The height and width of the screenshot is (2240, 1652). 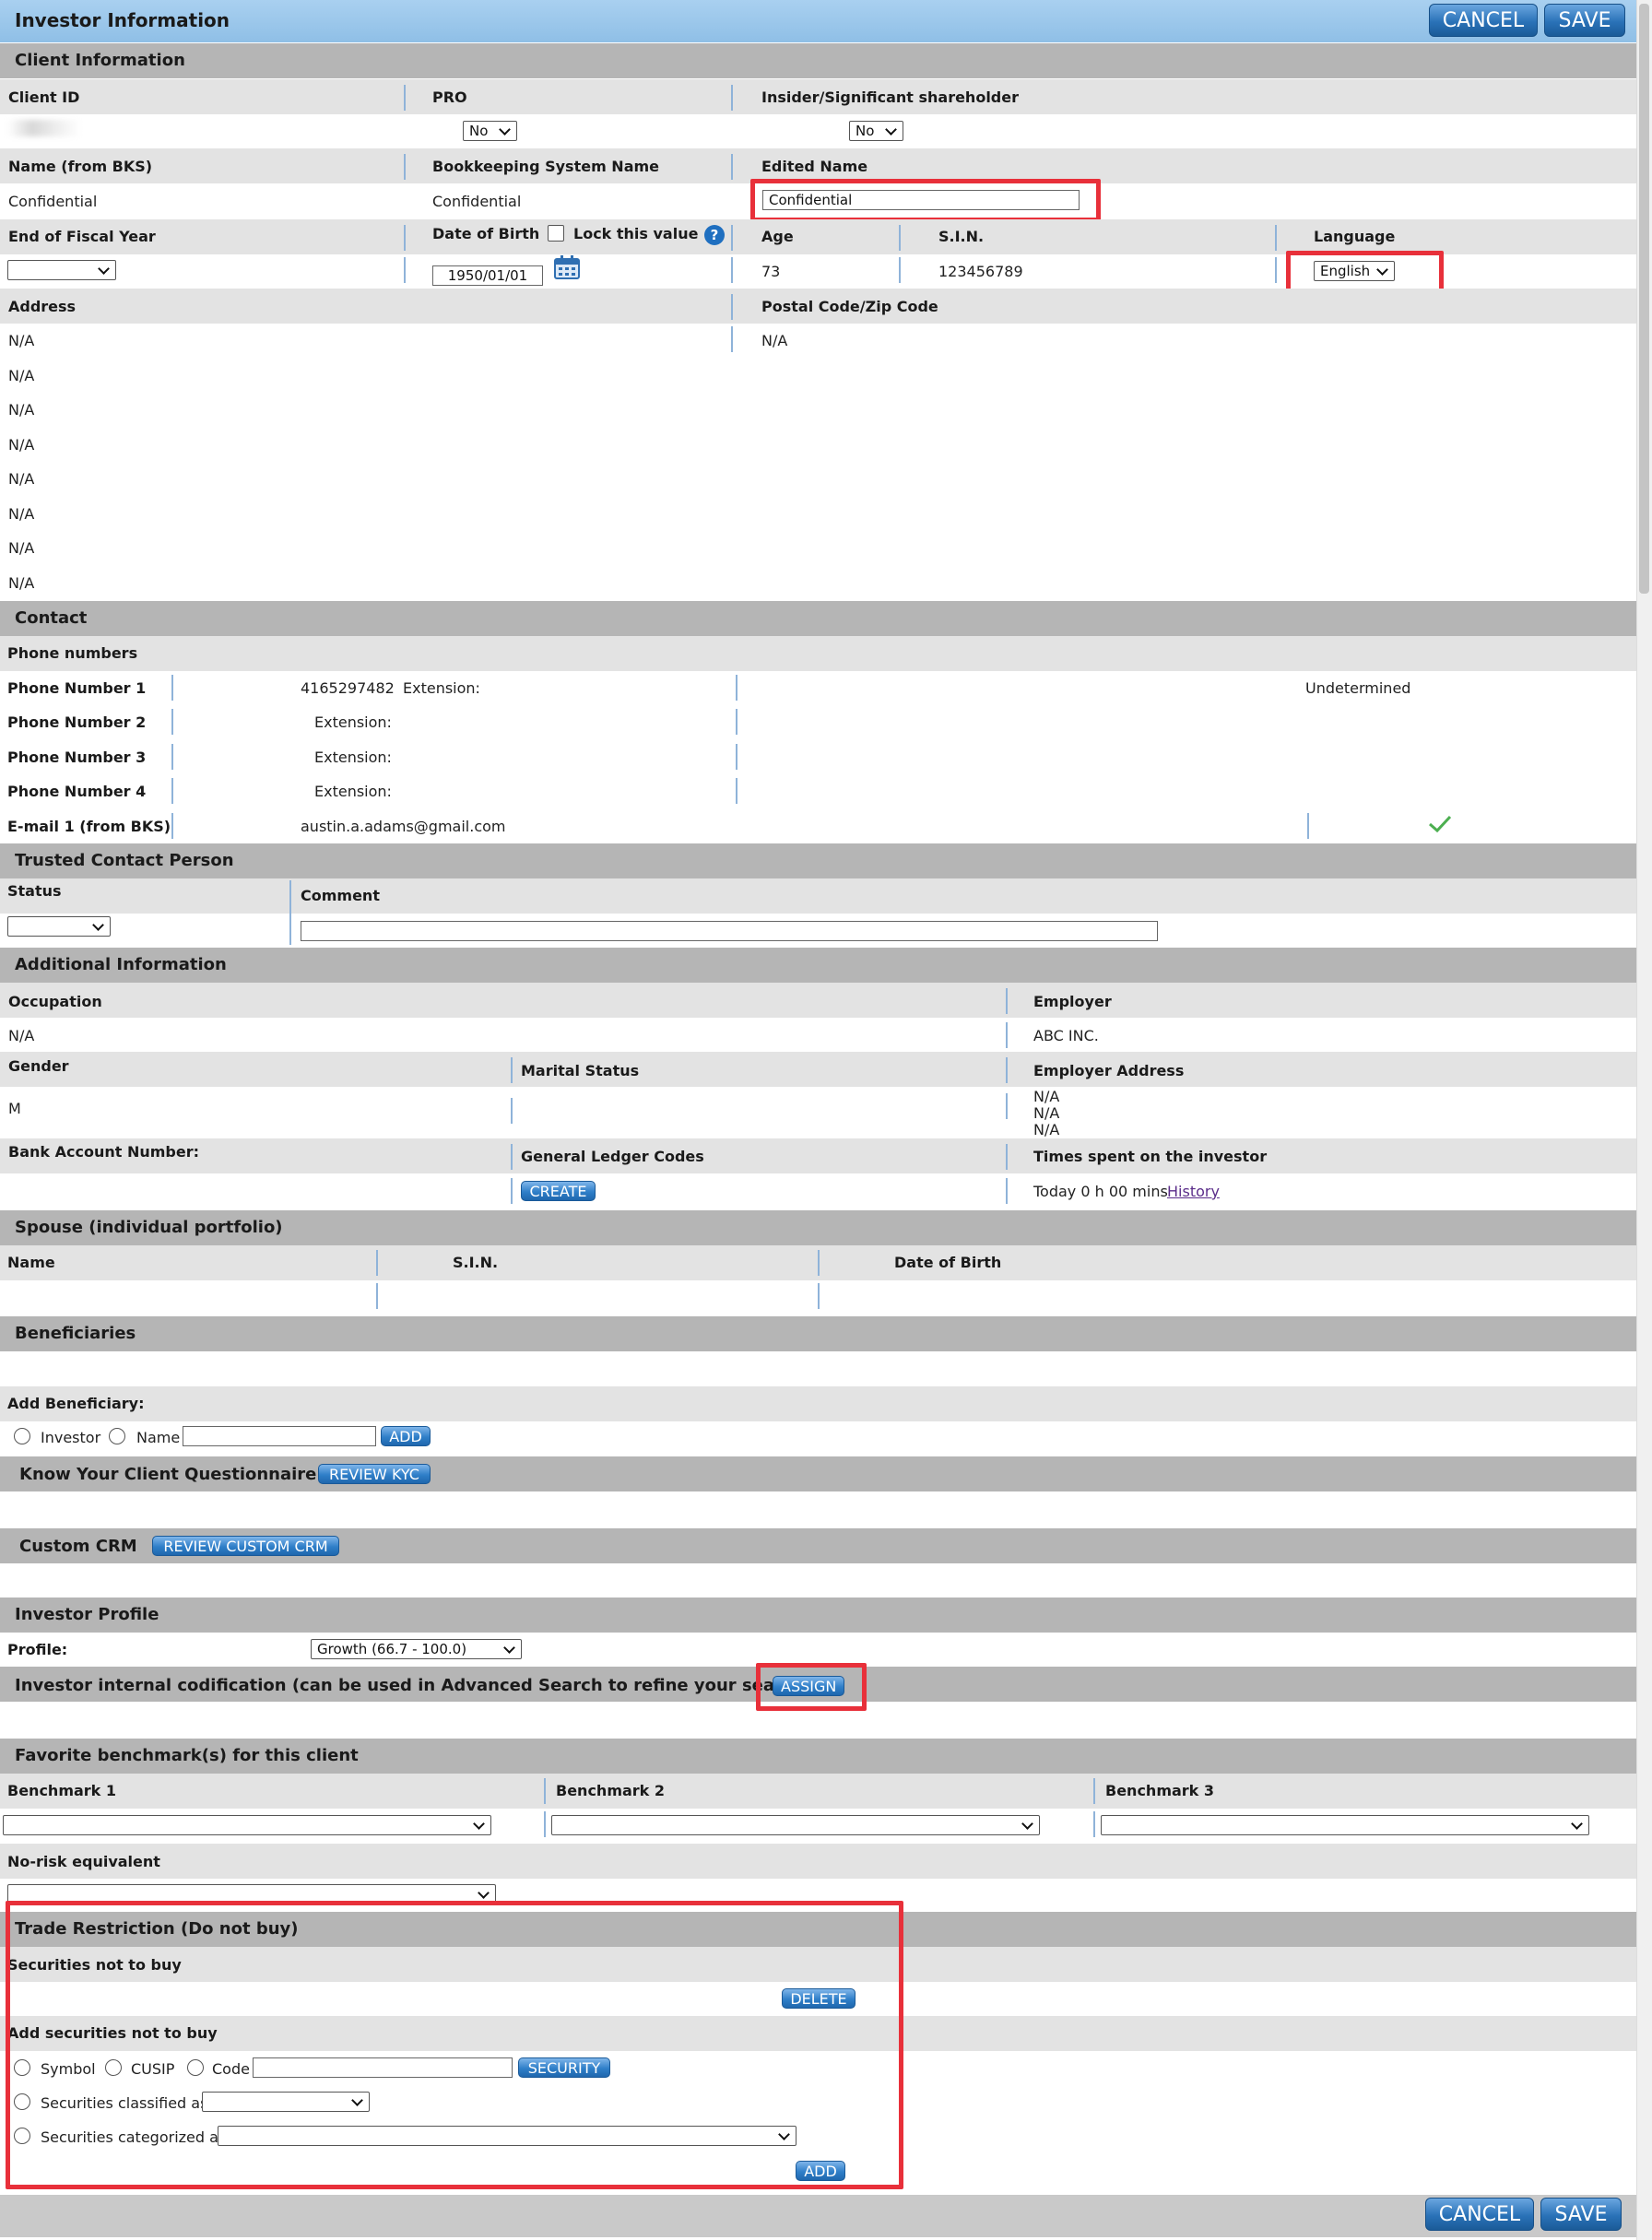 What do you see at coordinates (1046, 1113) in the screenshot?
I see `employer-address-line: N/A` at bounding box center [1046, 1113].